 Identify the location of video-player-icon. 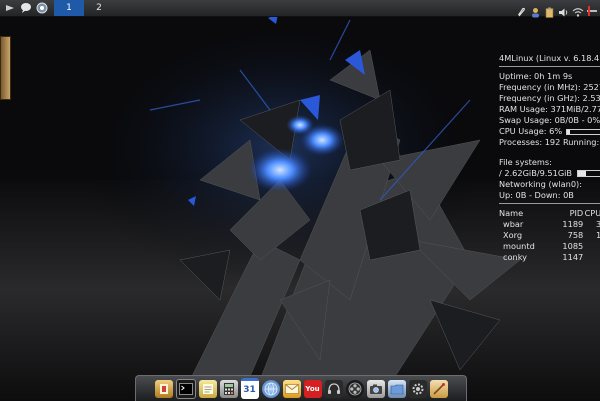
(354, 388).